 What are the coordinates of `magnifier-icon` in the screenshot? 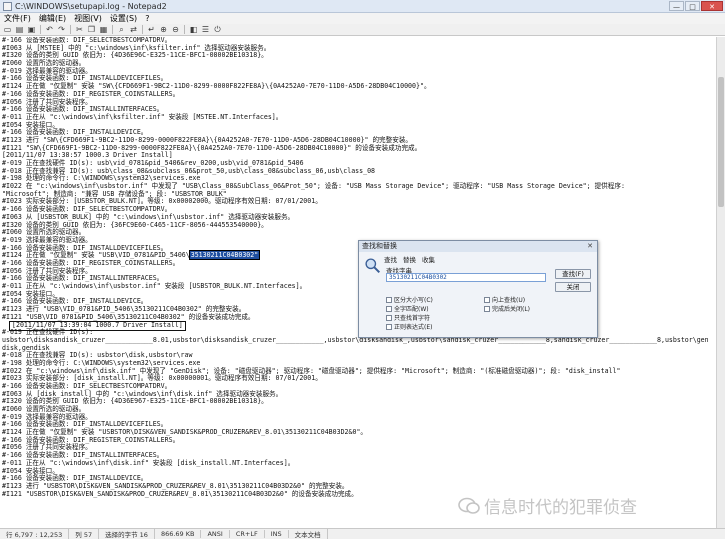 It's located at (373, 266).